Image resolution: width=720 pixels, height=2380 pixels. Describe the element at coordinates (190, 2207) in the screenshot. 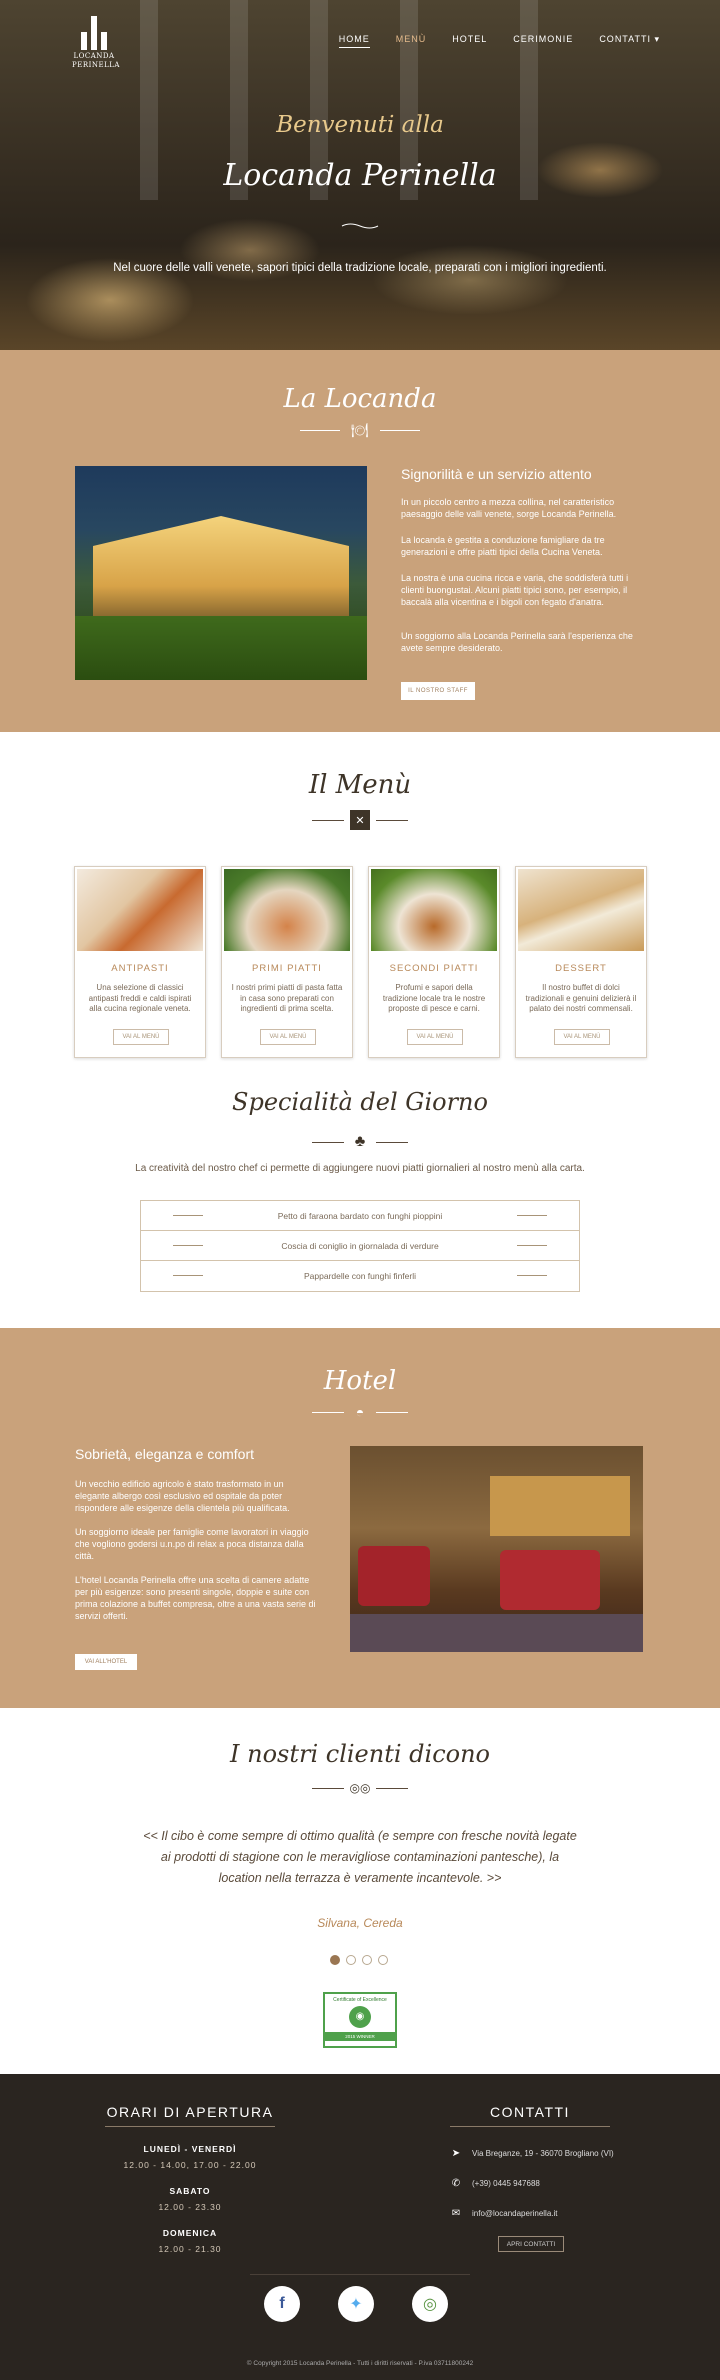

I see `hours-time: 12.00 - 23.30` at that location.